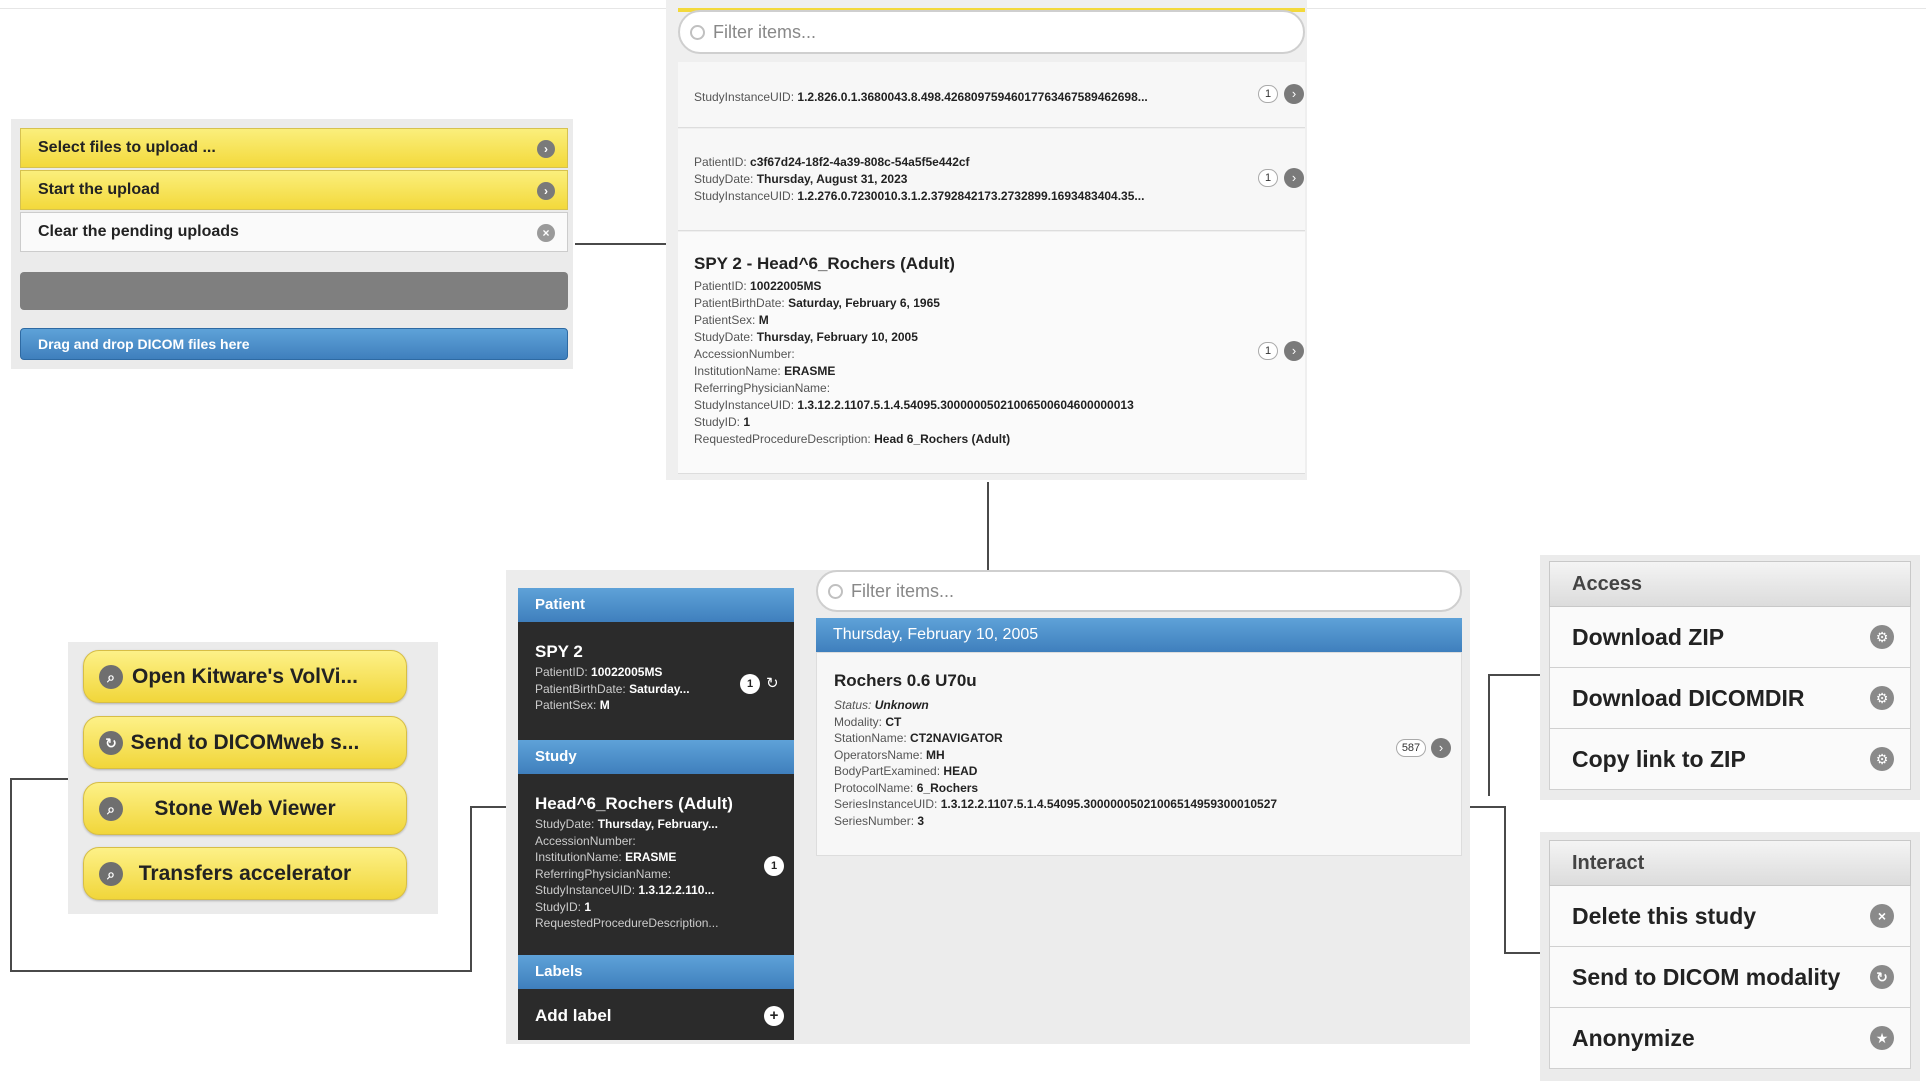 The height and width of the screenshot is (1081, 1926). What do you see at coordinates (578, 857) in the screenshot?
I see `field-label: InstitutionName:` at bounding box center [578, 857].